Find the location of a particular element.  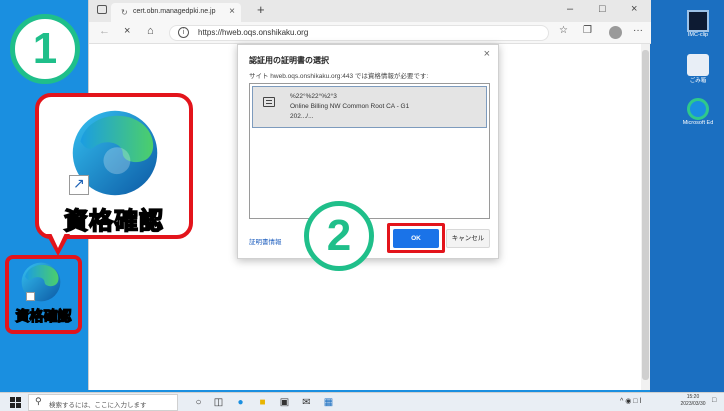

scrollbar-thumb is located at coordinates (645, 215).